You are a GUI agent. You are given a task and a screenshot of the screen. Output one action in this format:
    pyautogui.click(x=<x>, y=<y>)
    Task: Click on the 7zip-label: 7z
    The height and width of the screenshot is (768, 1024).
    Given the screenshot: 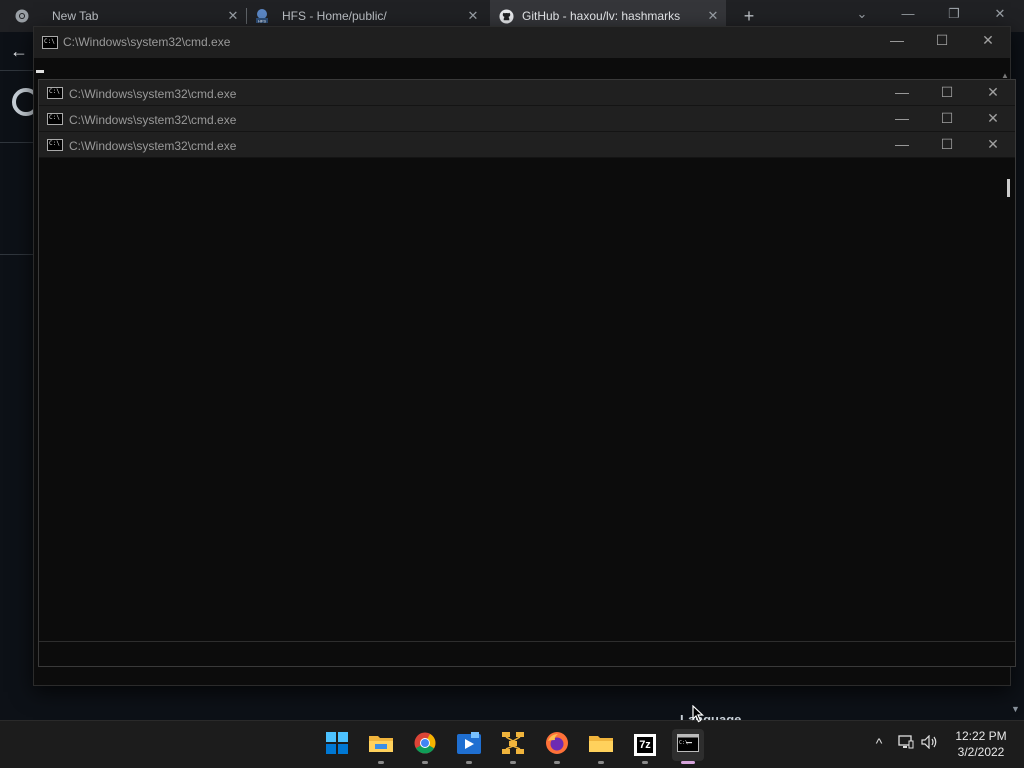 What is the action you would take?
    pyautogui.click(x=645, y=745)
    